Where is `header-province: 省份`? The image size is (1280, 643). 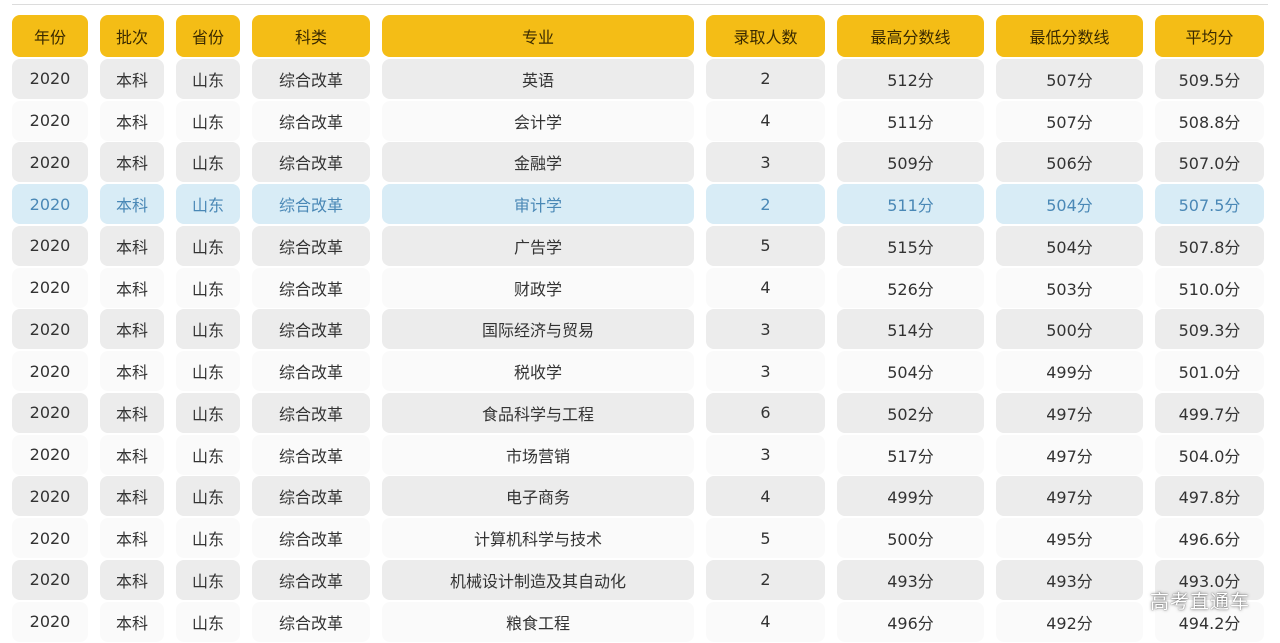
header-province: 省份 is located at coordinates (208, 36).